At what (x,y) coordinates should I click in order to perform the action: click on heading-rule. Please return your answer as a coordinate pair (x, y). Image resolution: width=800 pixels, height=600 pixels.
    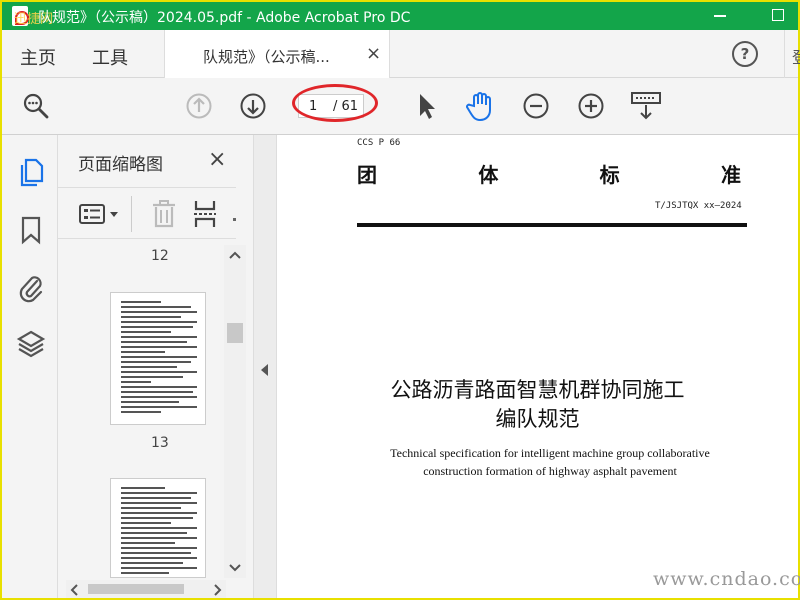
    Looking at the image, I should click on (552, 225).